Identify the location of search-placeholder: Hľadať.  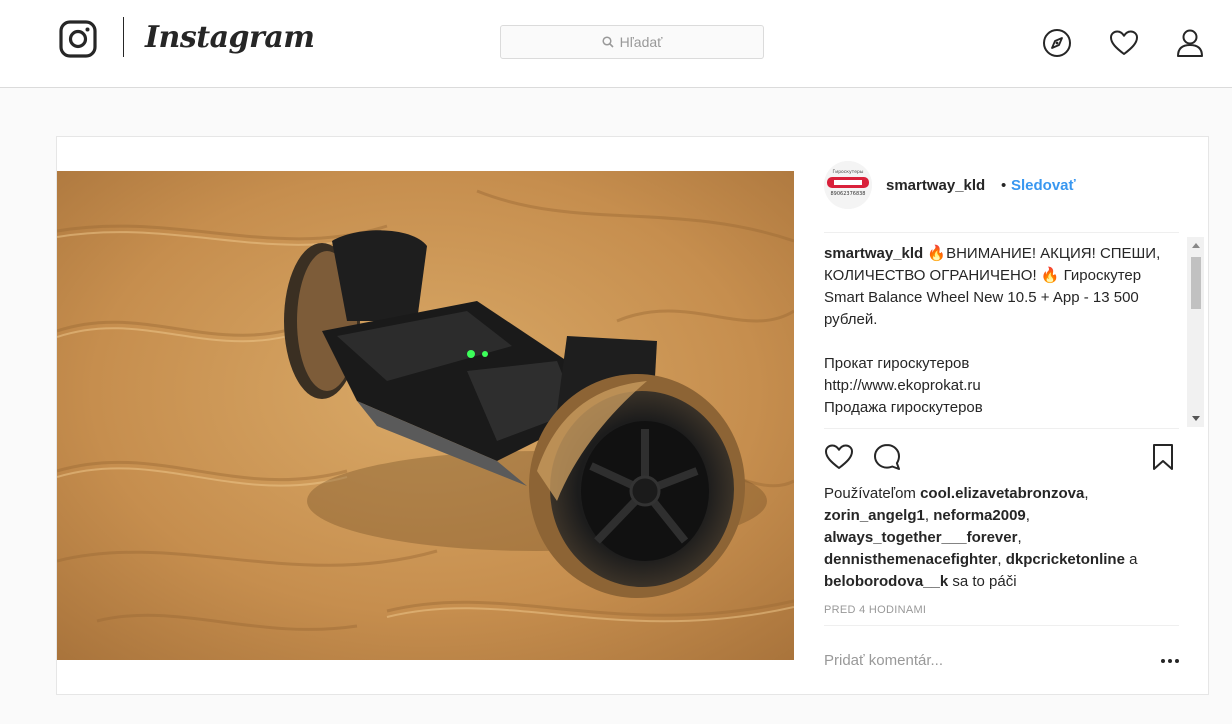
(641, 42).